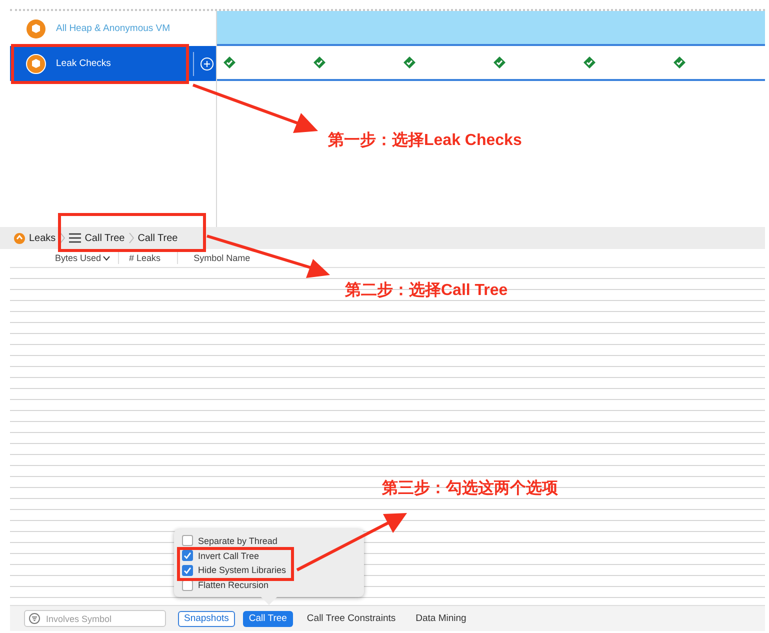  Describe the element at coordinates (229, 555) in the screenshot. I see `option-label: Invert Call Tree` at that location.